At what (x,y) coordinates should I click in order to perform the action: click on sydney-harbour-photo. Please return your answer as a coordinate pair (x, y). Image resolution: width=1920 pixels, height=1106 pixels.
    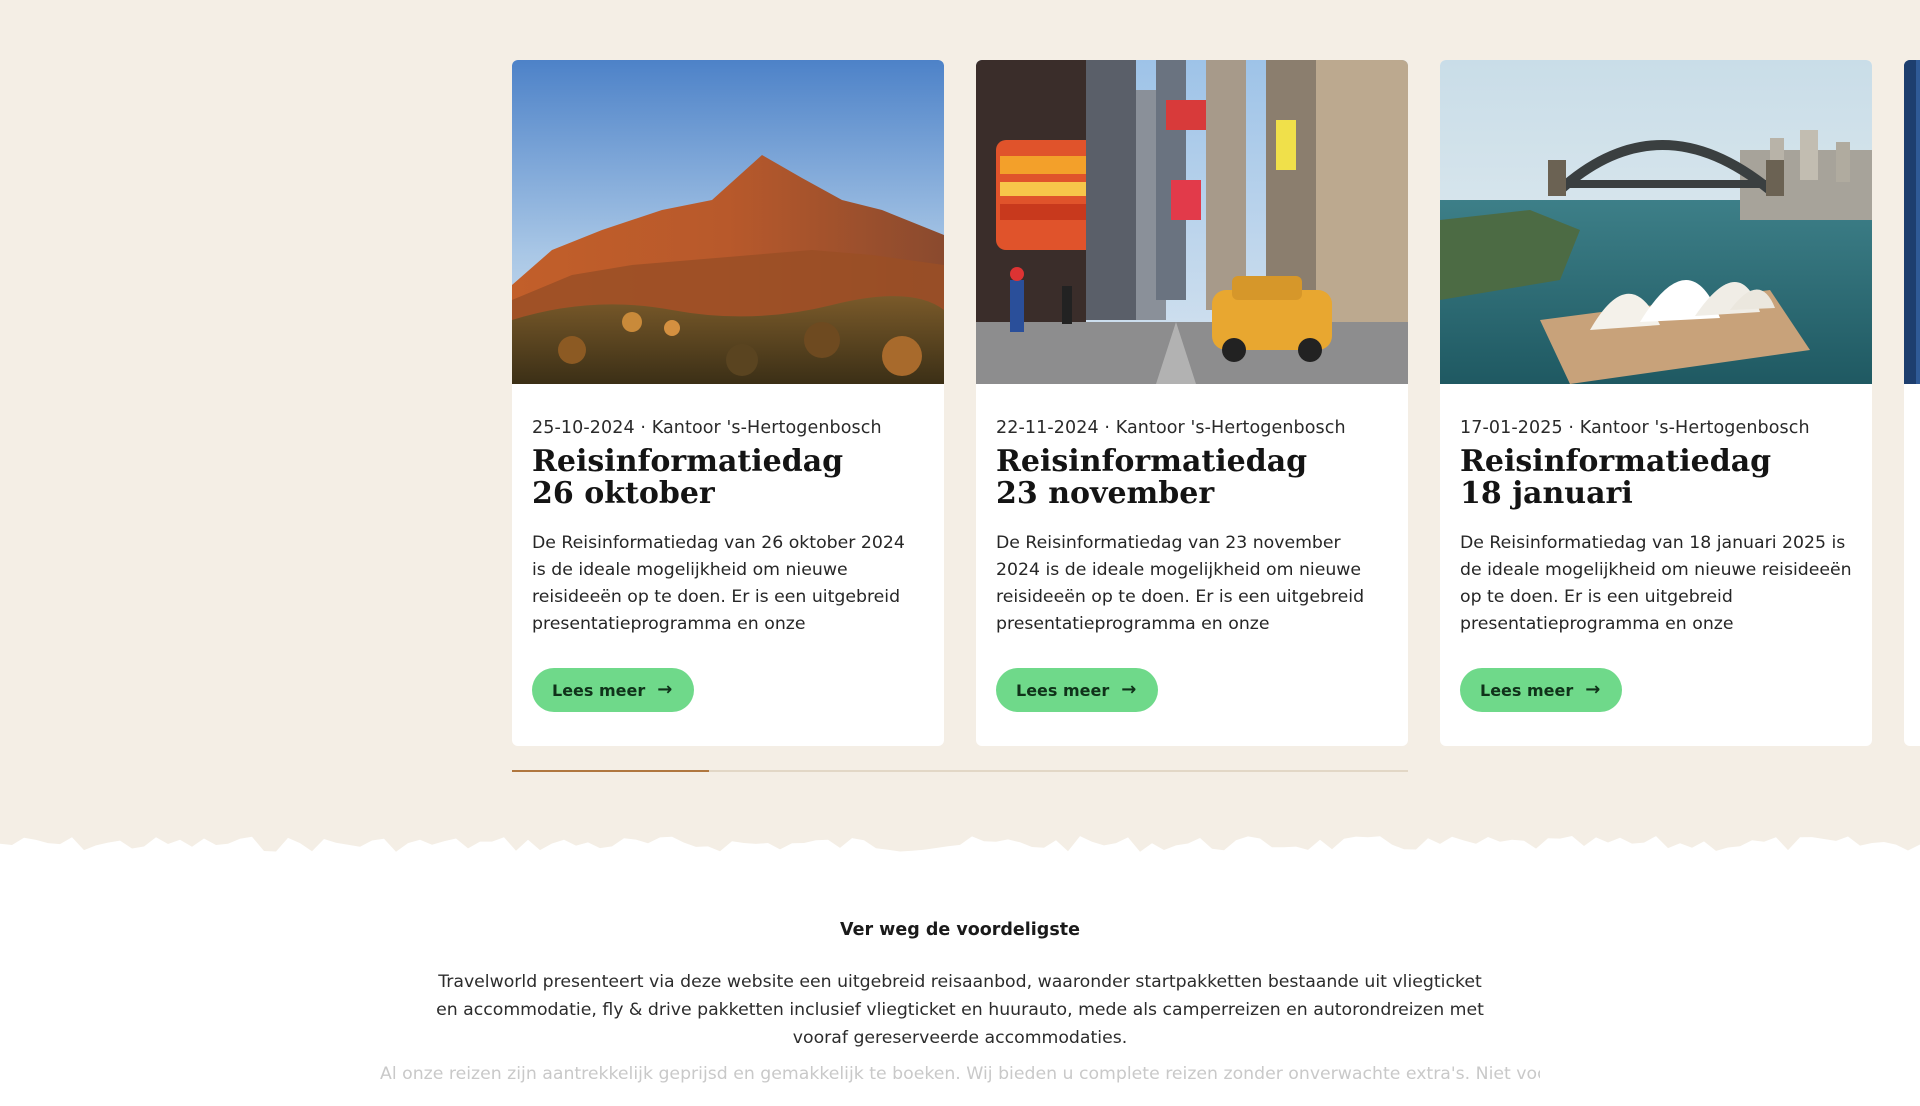
    Looking at the image, I should click on (1656, 222).